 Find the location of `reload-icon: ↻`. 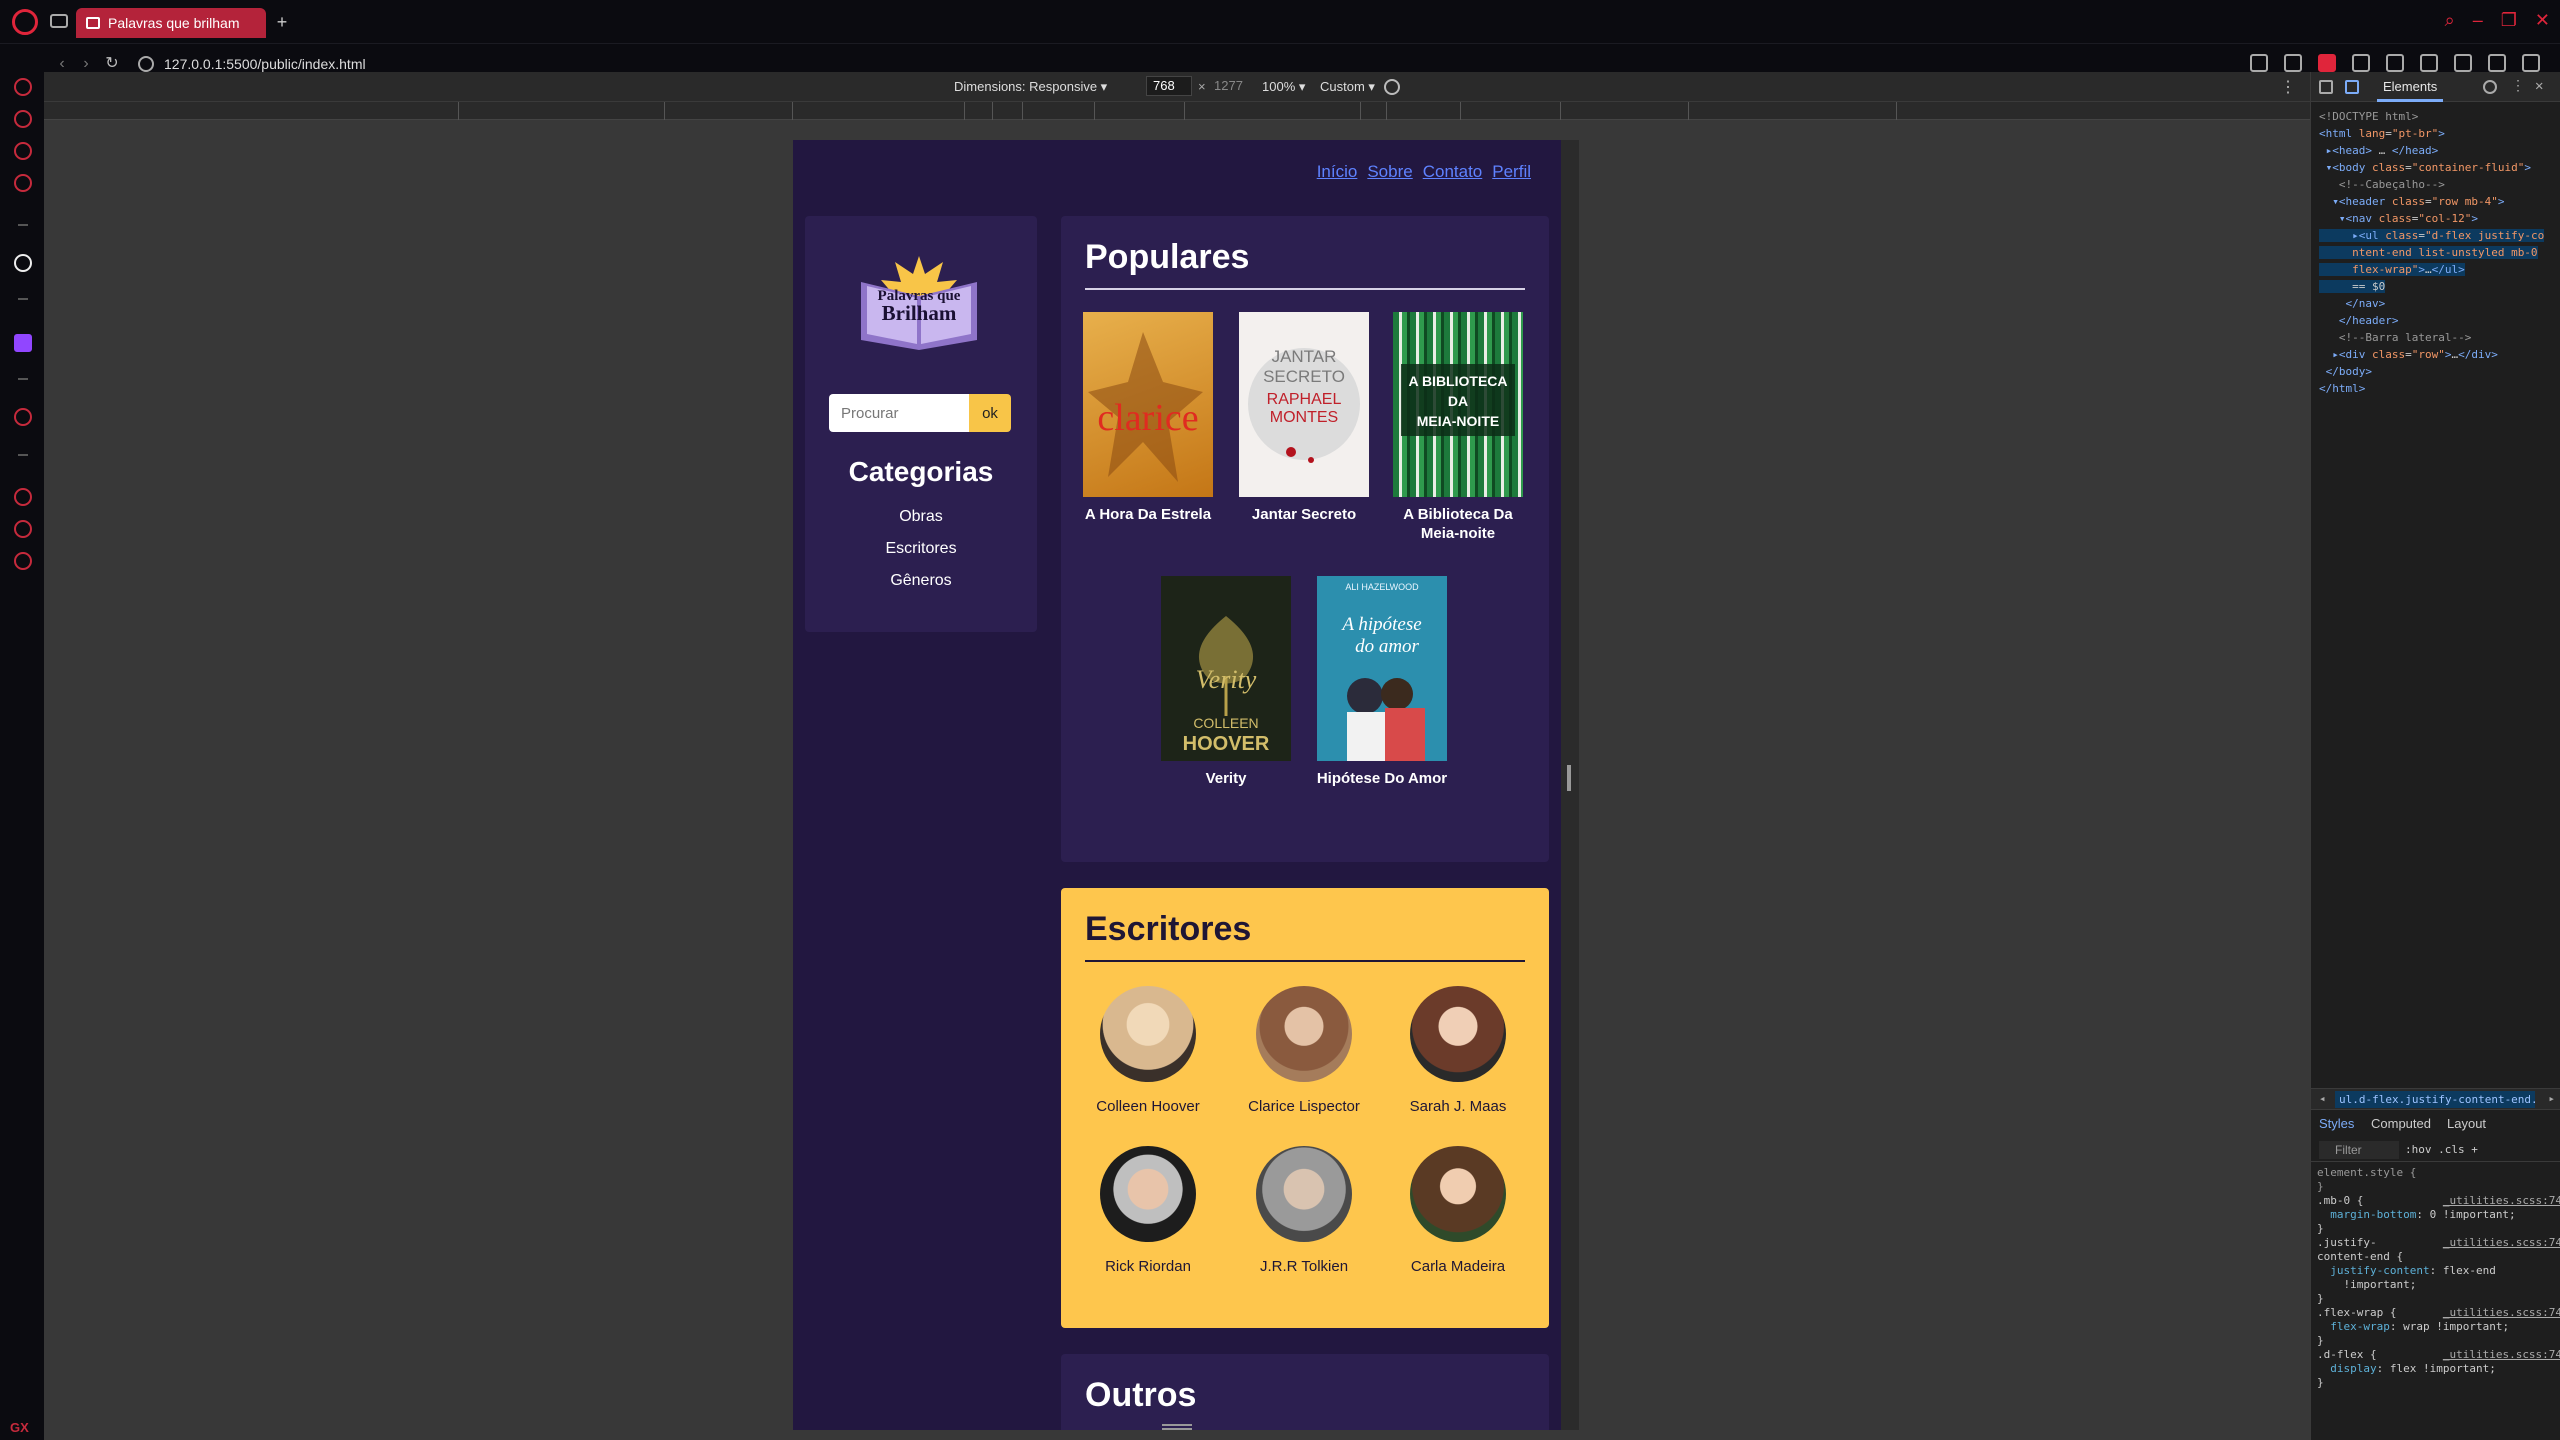

reload-icon: ↻ is located at coordinates (112, 64).